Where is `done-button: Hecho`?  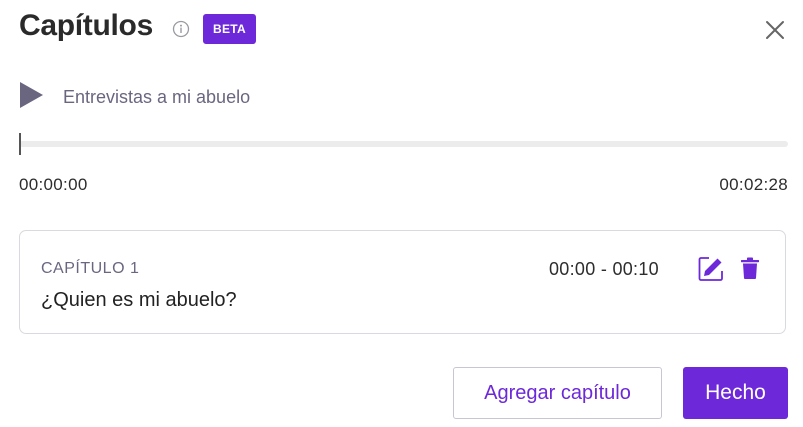 done-button: Hecho is located at coordinates (735, 393).